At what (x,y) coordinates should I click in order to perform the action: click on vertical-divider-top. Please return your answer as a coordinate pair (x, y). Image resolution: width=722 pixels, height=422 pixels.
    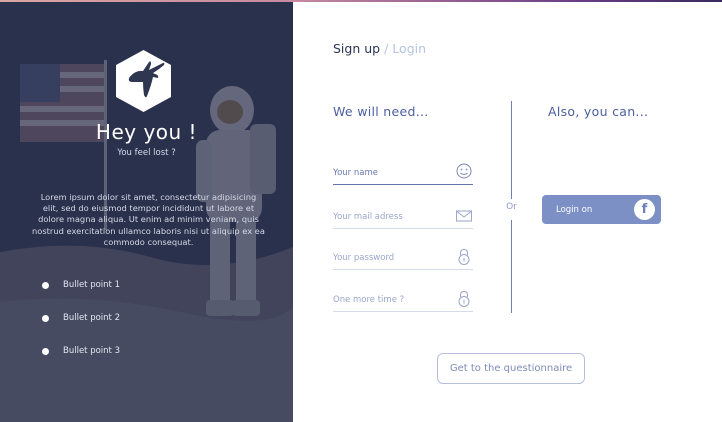
    Looking at the image, I should click on (511, 150).